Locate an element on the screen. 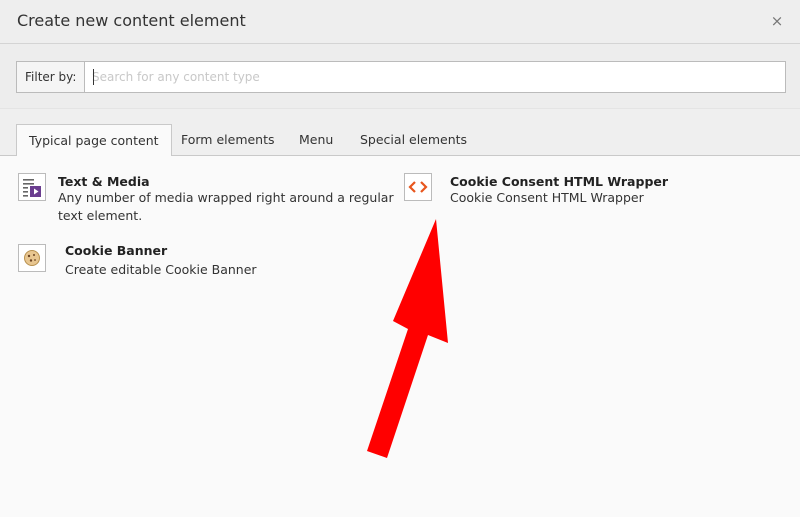  element-title: Text & Media is located at coordinates (104, 181).